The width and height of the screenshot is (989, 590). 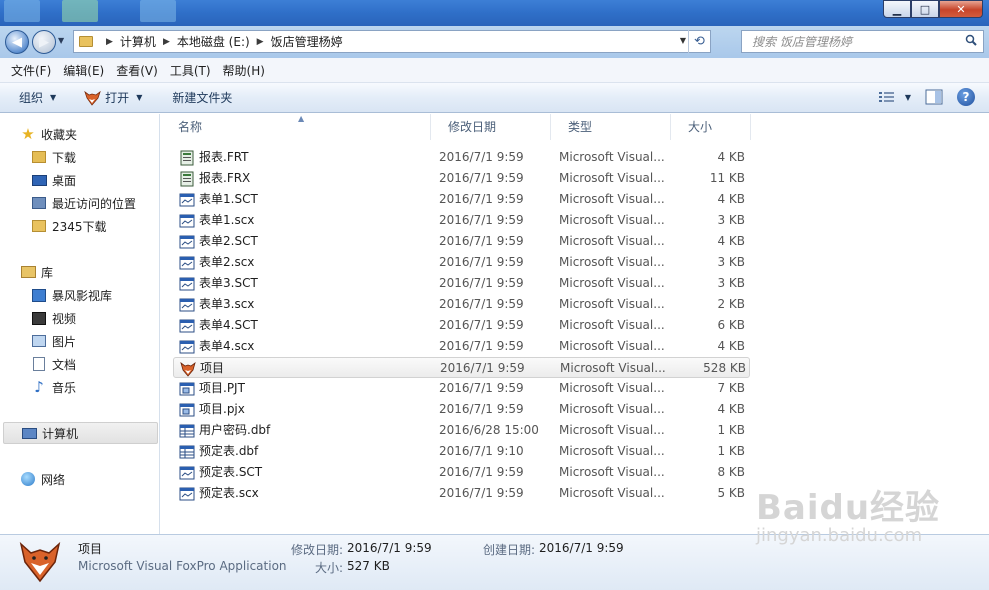 What do you see at coordinates (53, 180) in the screenshot?
I see `sidebar-item-desktop: 桌面` at bounding box center [53, 180].